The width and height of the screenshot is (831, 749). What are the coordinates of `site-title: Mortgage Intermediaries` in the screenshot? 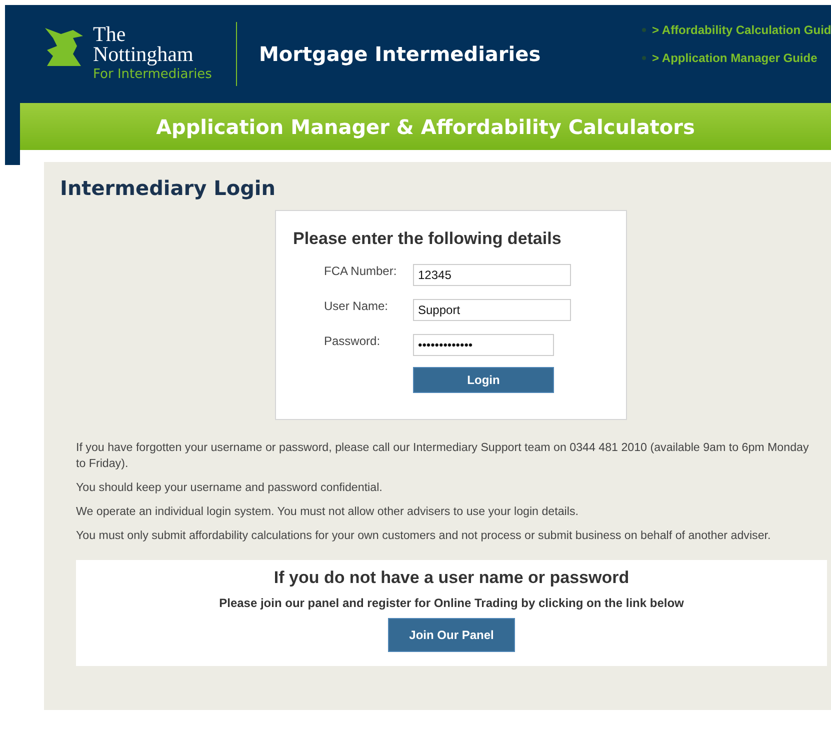 It's located at (399, 54).